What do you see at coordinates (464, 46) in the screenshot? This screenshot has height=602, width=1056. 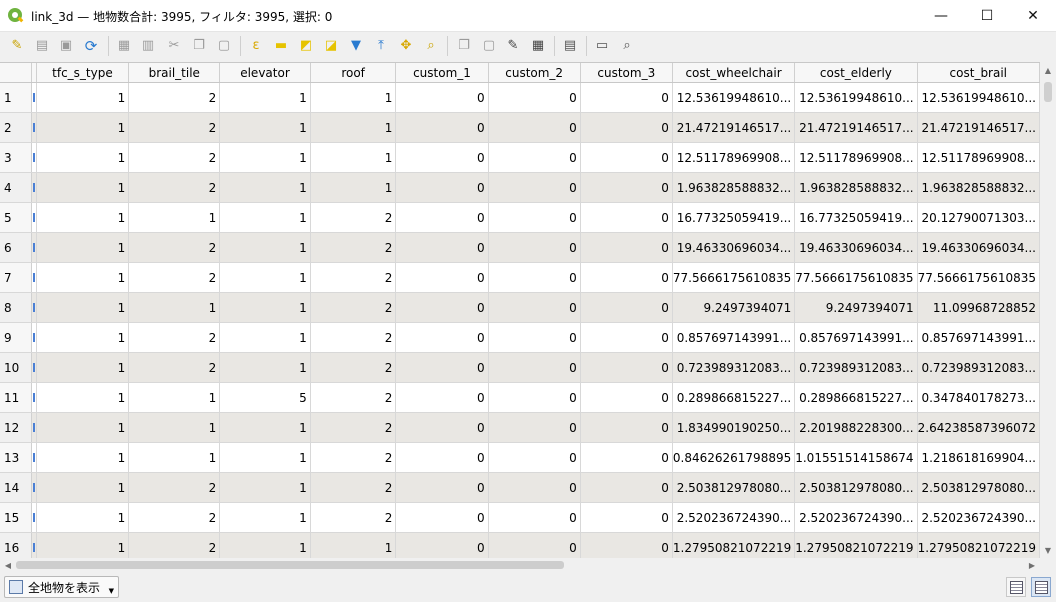 I see `copy-cells-icon: ❐` at bounding box center [464, 46].